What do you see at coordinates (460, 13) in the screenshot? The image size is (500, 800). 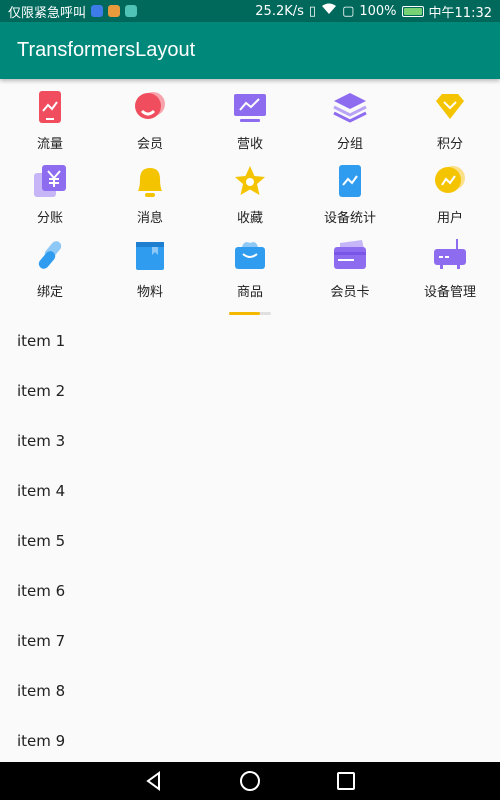 I see `clock: 中午11:32` at bounding box center [460, 13].